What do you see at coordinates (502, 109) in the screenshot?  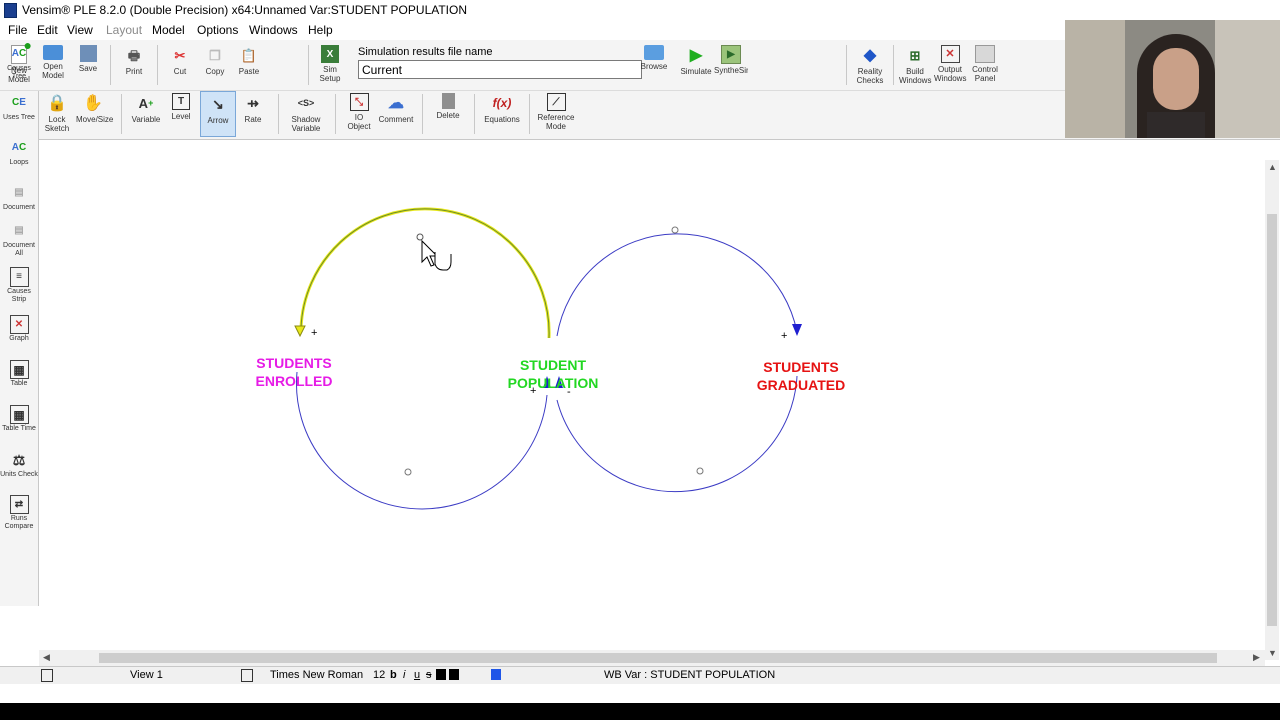 I see `equations-button: f(x) Equations` at bounding box center [502, 109].